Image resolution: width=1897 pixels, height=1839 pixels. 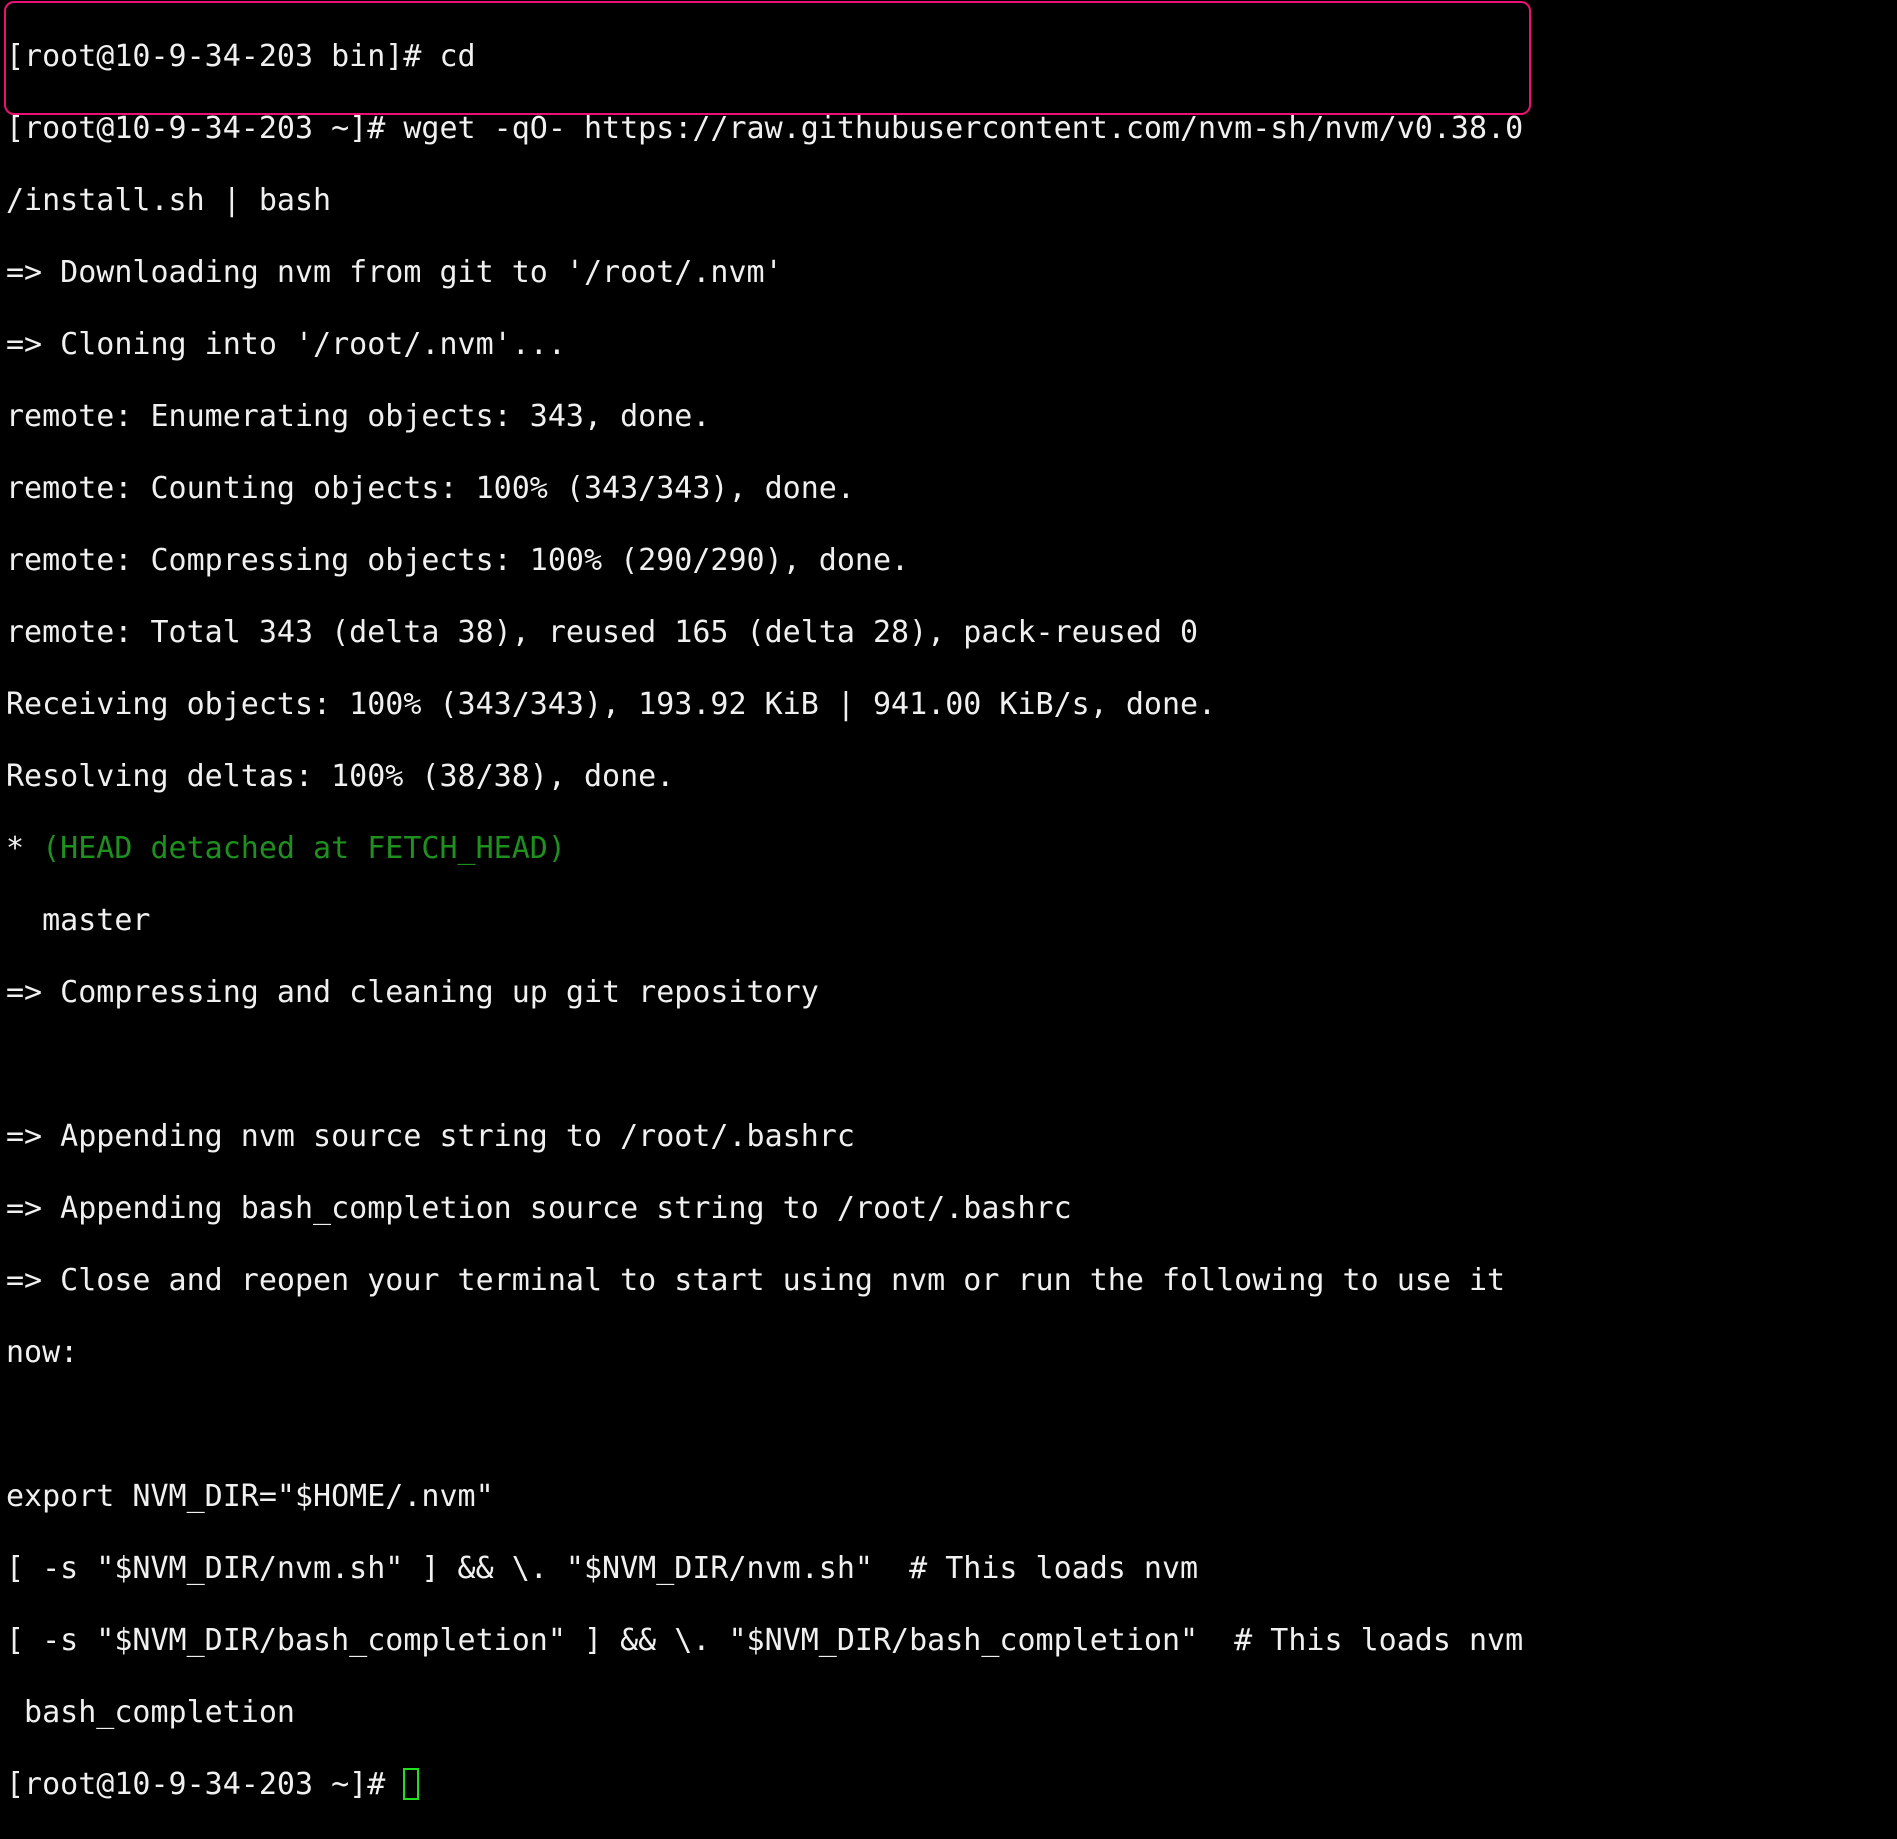 I want to click on cursor-icon, so click(x=411, y=1783).